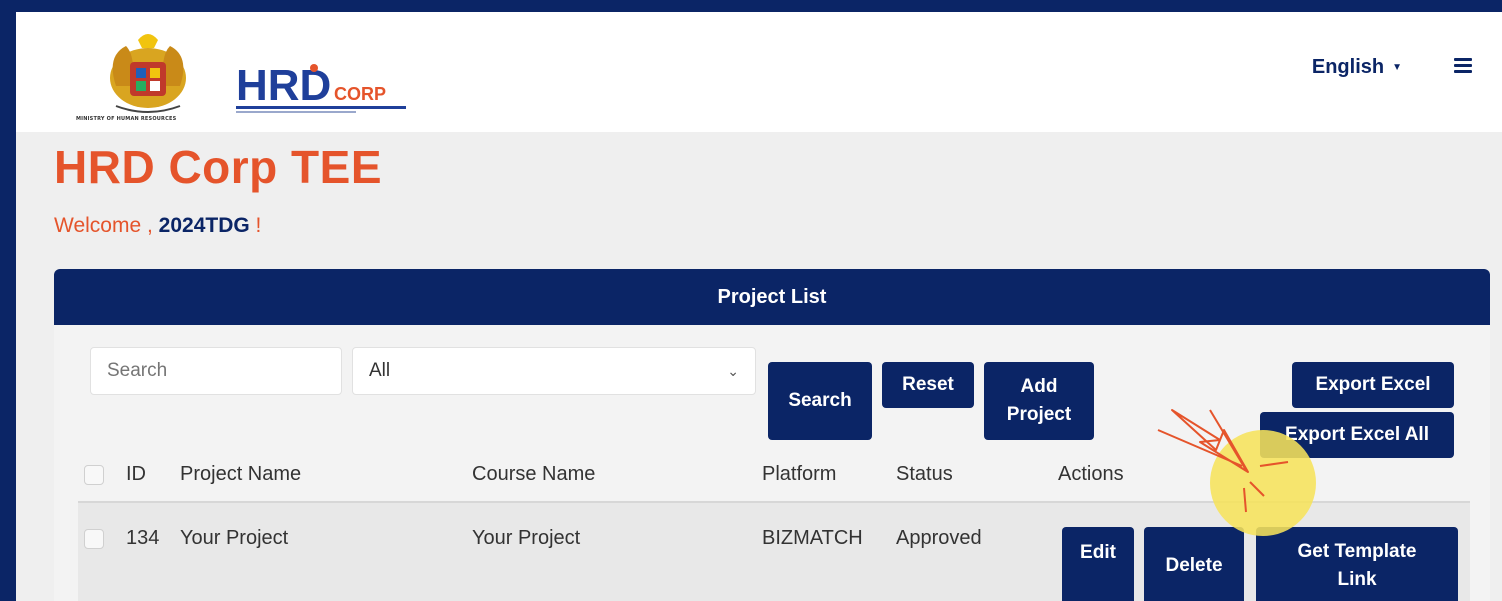  I want to click on page-title: HRD Corp TEE, so click(218, 167).